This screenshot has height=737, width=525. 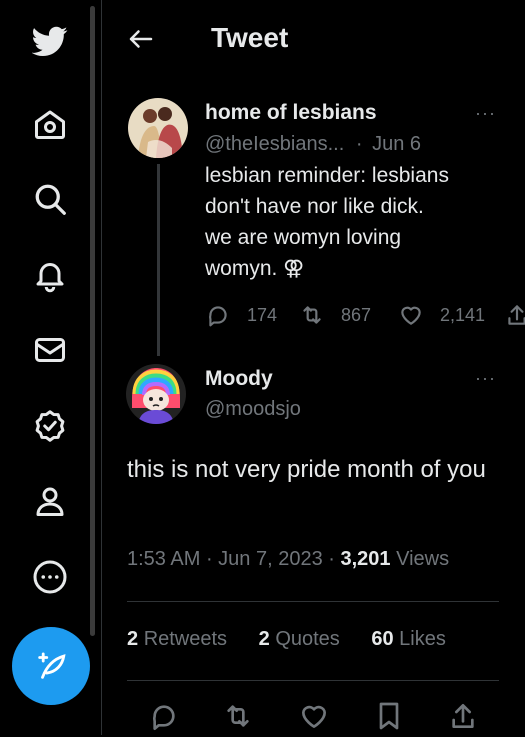 I want to click on likes-stat: 60 Likes, so click(x=408, y=639).